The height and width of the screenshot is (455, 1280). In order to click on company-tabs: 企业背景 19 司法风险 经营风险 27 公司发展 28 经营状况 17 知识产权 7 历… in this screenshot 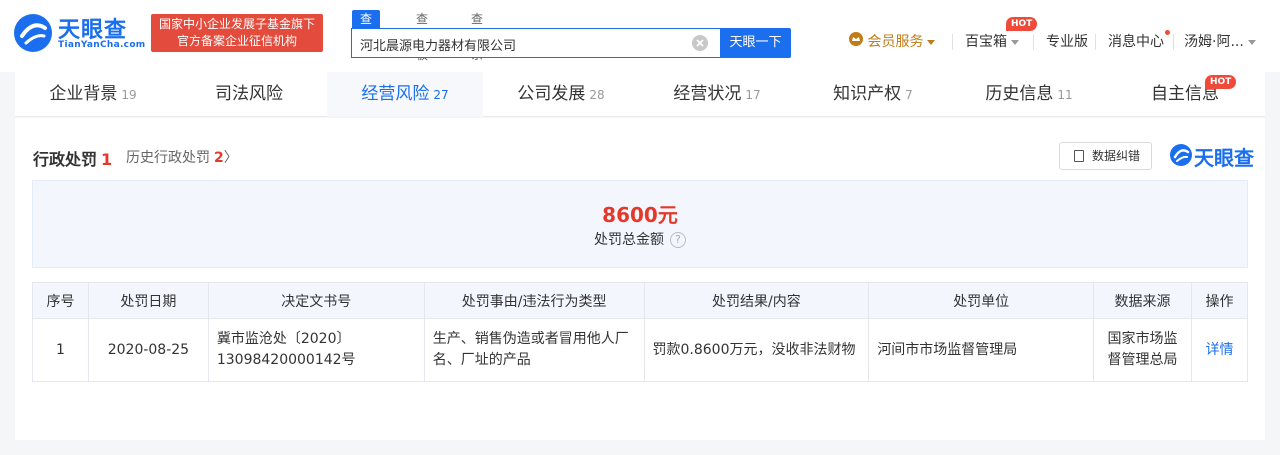, I will do `click(640, 94)`.